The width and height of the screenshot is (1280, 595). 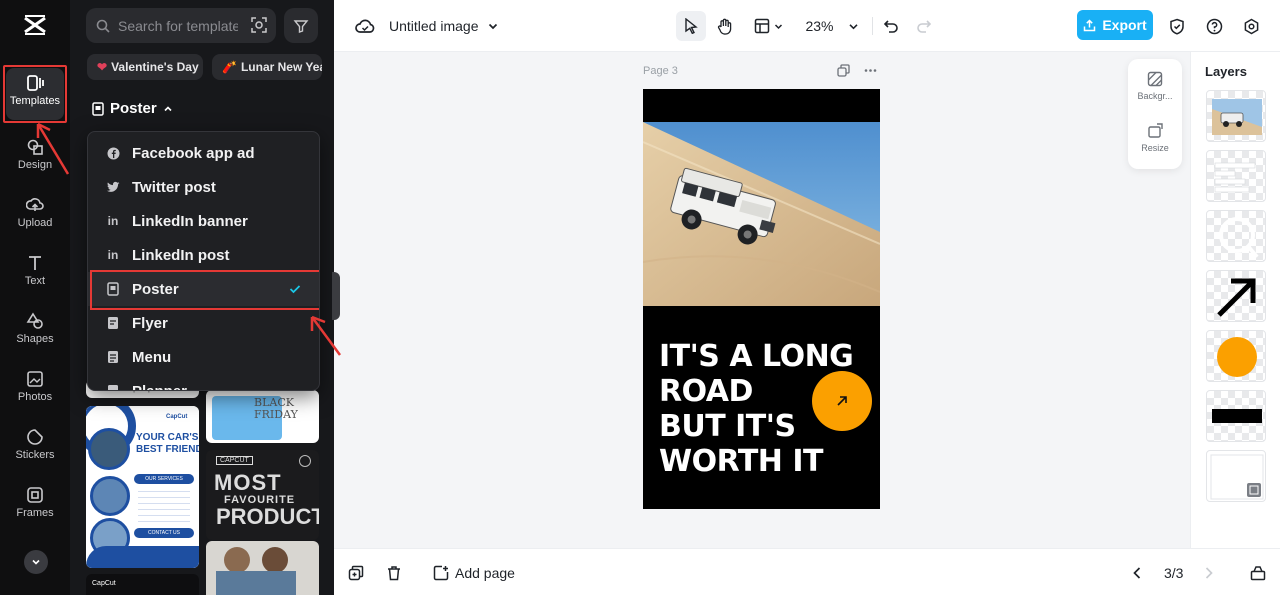 I want to click on template-thumb-couple, so click(x=262, y=568).